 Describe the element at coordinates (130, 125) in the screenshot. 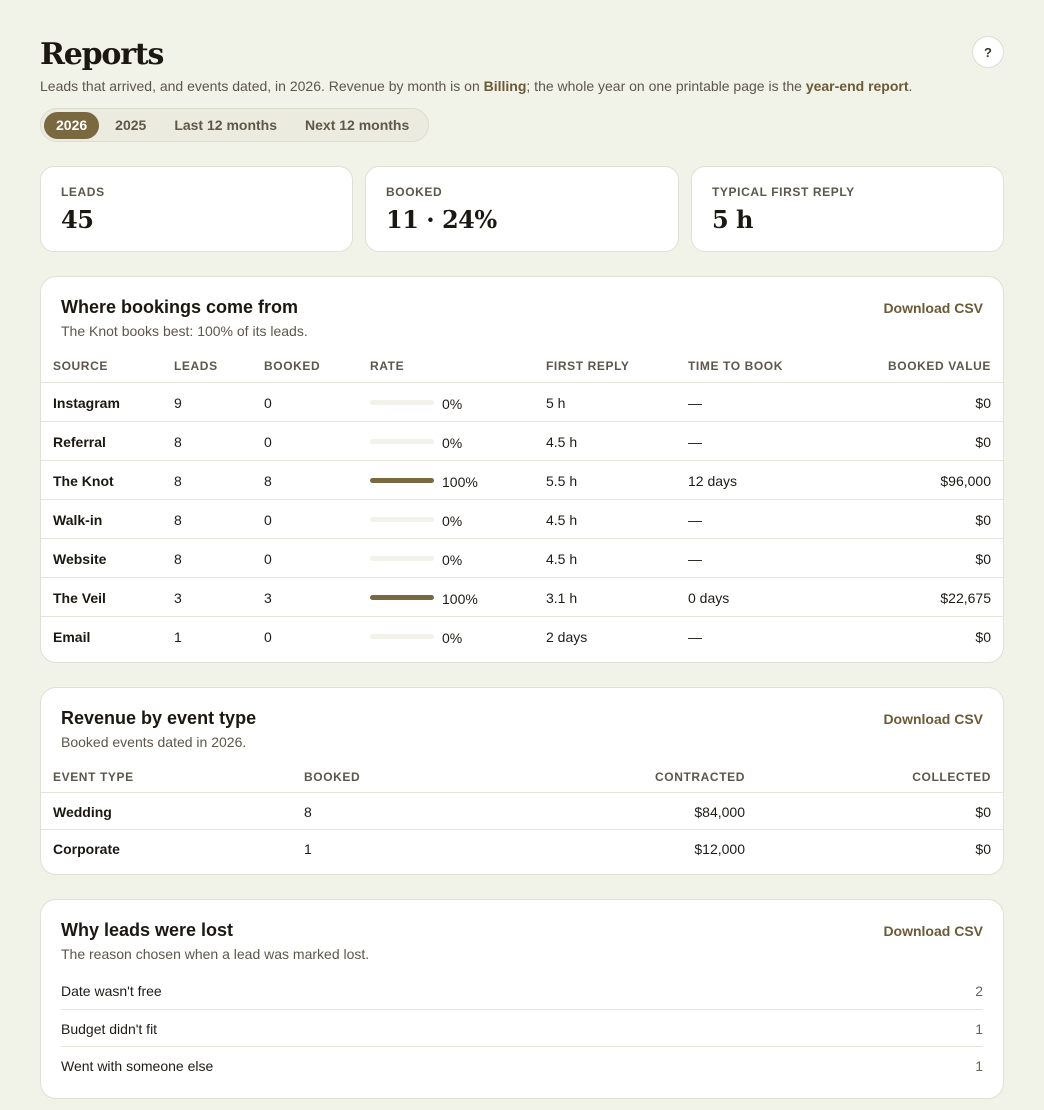

I see `tab-2025: 2025` at that location.